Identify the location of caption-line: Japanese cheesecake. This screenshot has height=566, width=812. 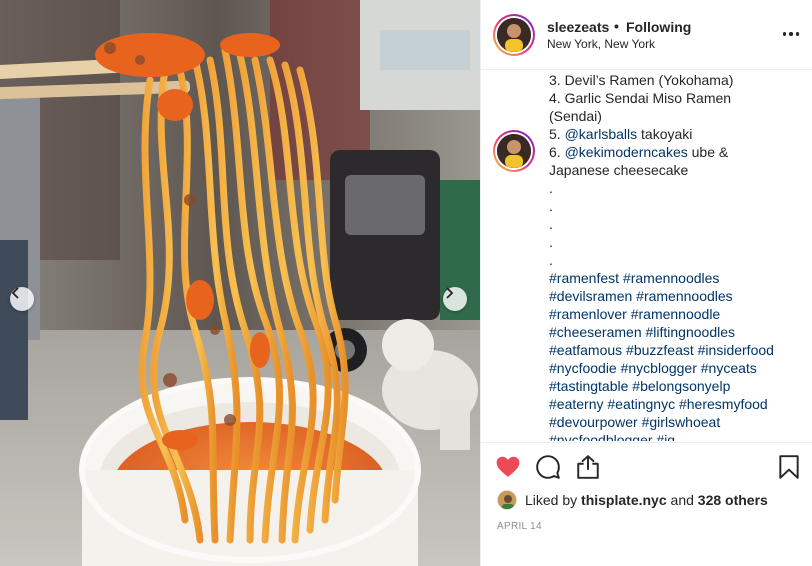
(619, 170).